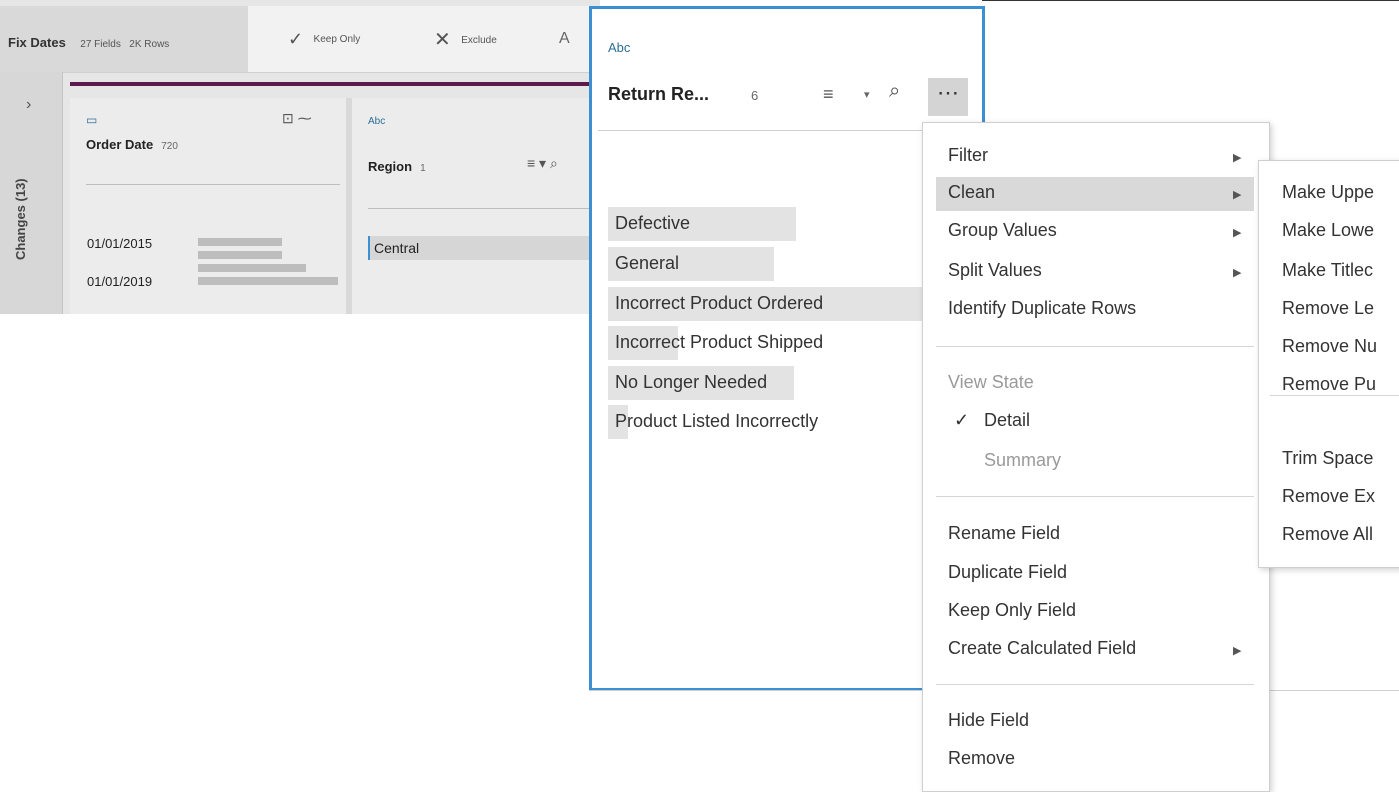  Describe the element at coordinates (968, 155) in the screenshot. I see `menu-item-filter: Filter` at that location.